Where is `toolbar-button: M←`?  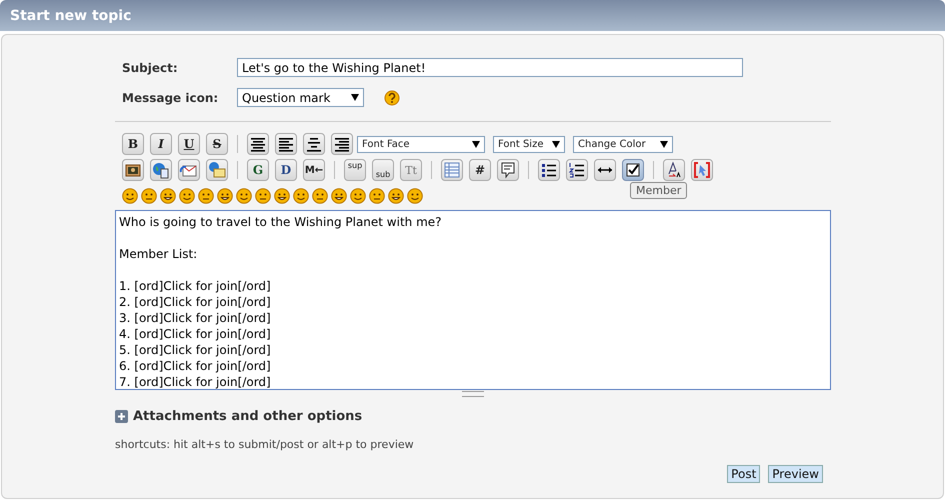
toolbar-button: M← is located at coordinates (314, 170).